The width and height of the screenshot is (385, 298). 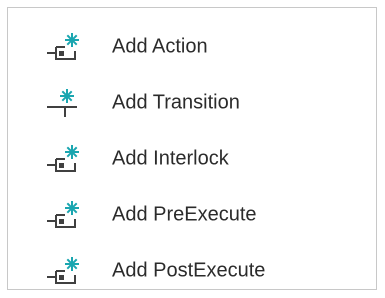 I want to click on add-action-icon, so click(x=63, y=46).